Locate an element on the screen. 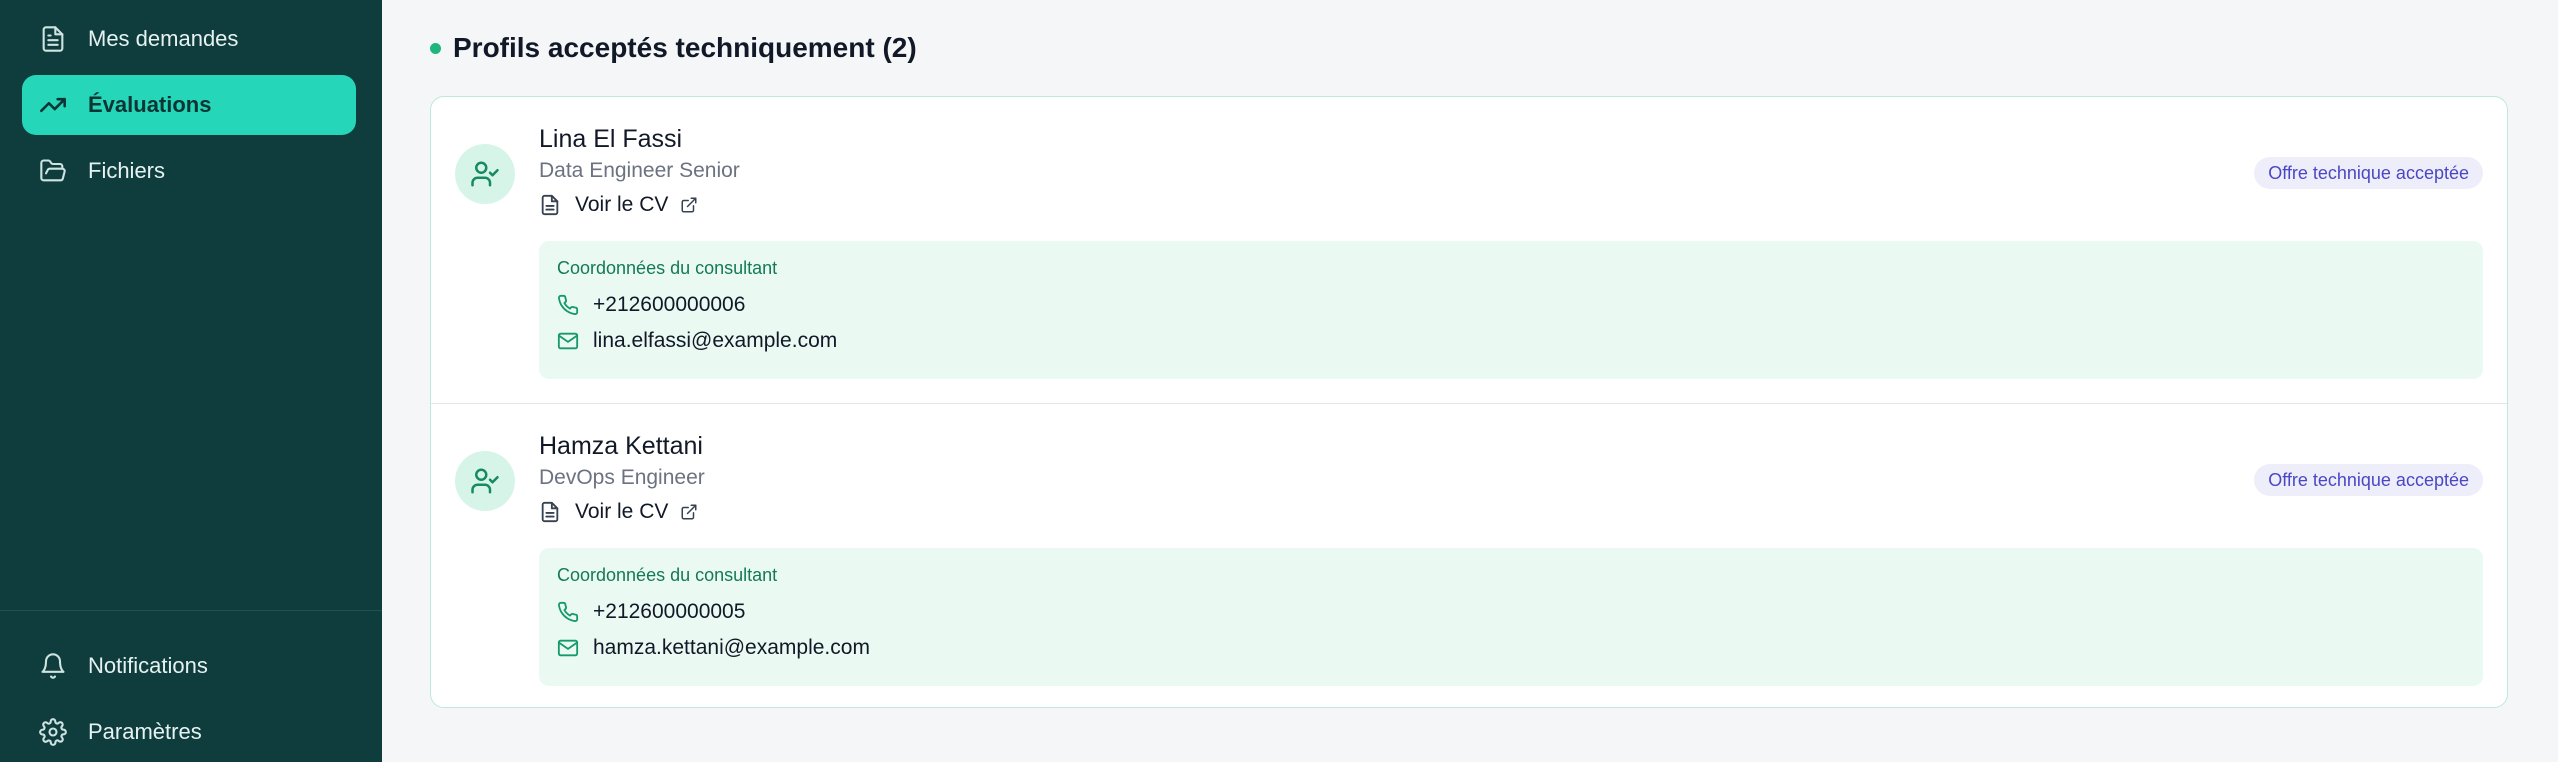 Image resolution: width=2558 pixels, height=762 pixels. sidebar-item-mes-demandes: Mes demandes is located at coordinates (189, 39).